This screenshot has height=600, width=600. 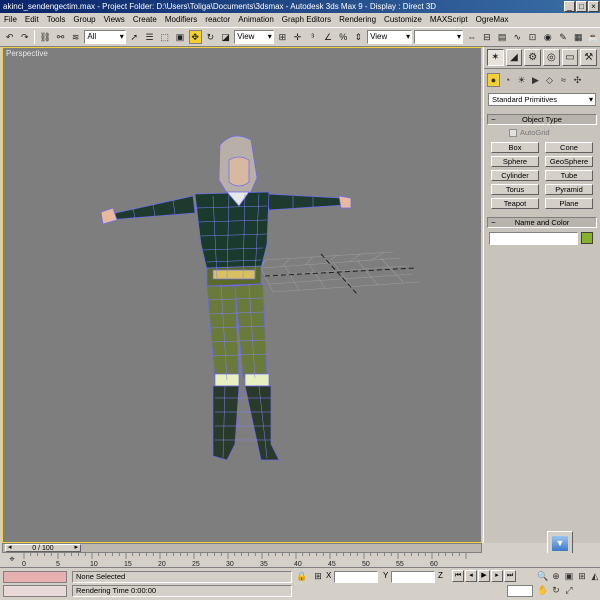 I want to click on absolute-relative-toggle-icon: ⊞, so click(x=318, y=577).